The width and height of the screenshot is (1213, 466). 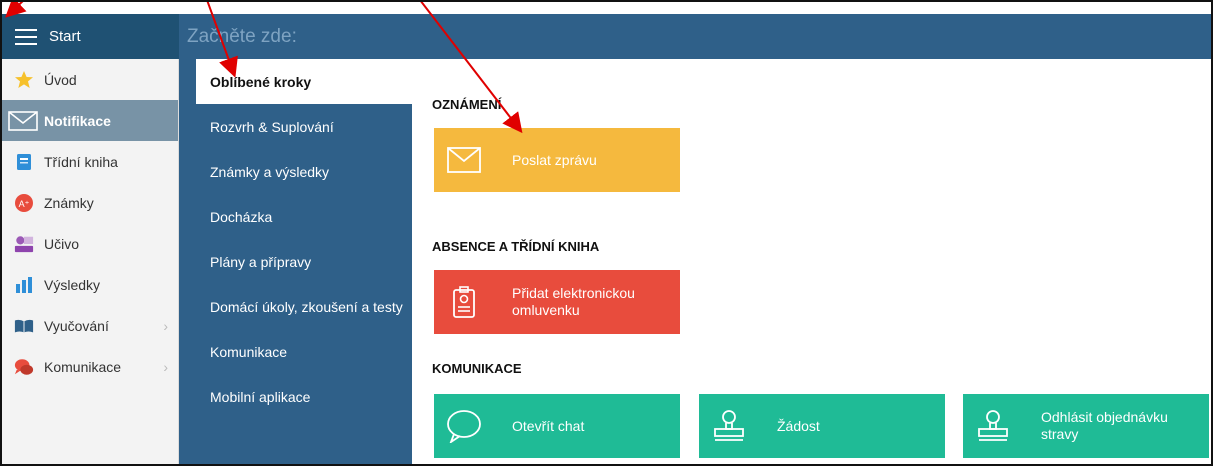 I want to click on sidebar-item-label: Známky, so click(x=69, y=202).